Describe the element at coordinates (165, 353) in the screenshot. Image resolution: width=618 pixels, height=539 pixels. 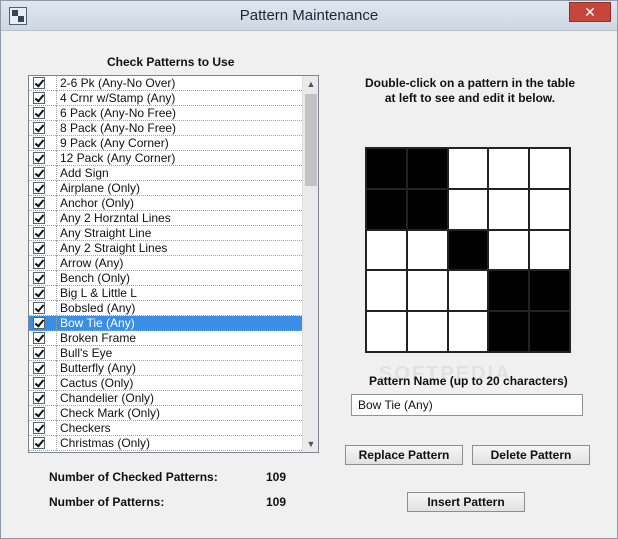
I see `pattern-list-item: Bull's Eye` at that location.